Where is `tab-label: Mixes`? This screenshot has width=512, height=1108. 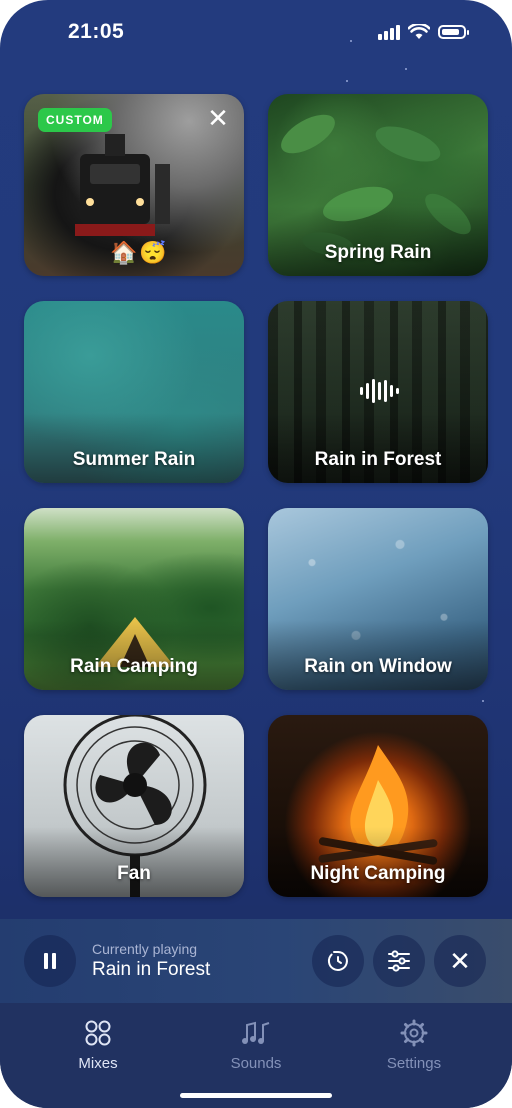
tab-label: Mixes is located at coordinates (98, 1063).